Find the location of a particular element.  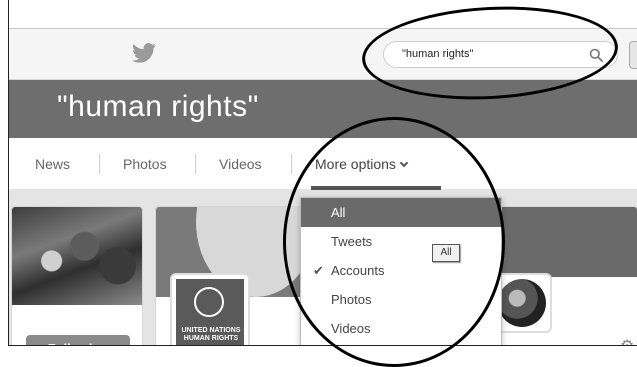

search-filter-tabs: News Photos Videos More options is located at coordinates (323, 164).